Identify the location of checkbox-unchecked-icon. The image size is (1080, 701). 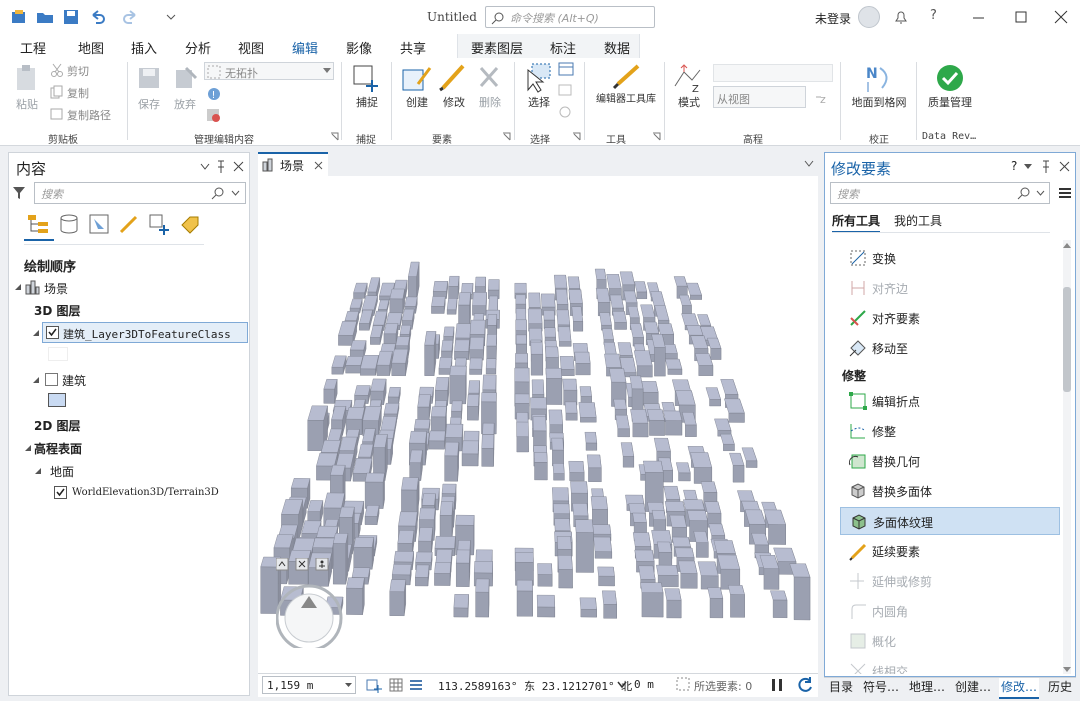
(51, 379).